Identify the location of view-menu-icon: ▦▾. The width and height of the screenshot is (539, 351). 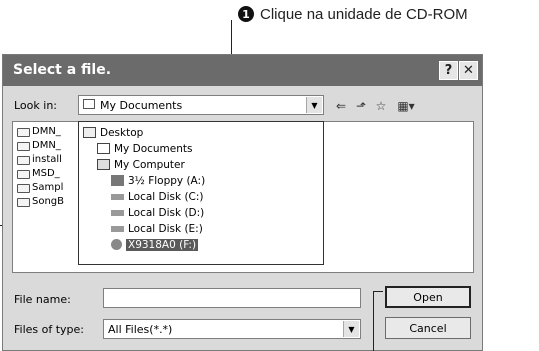
(406, 106).